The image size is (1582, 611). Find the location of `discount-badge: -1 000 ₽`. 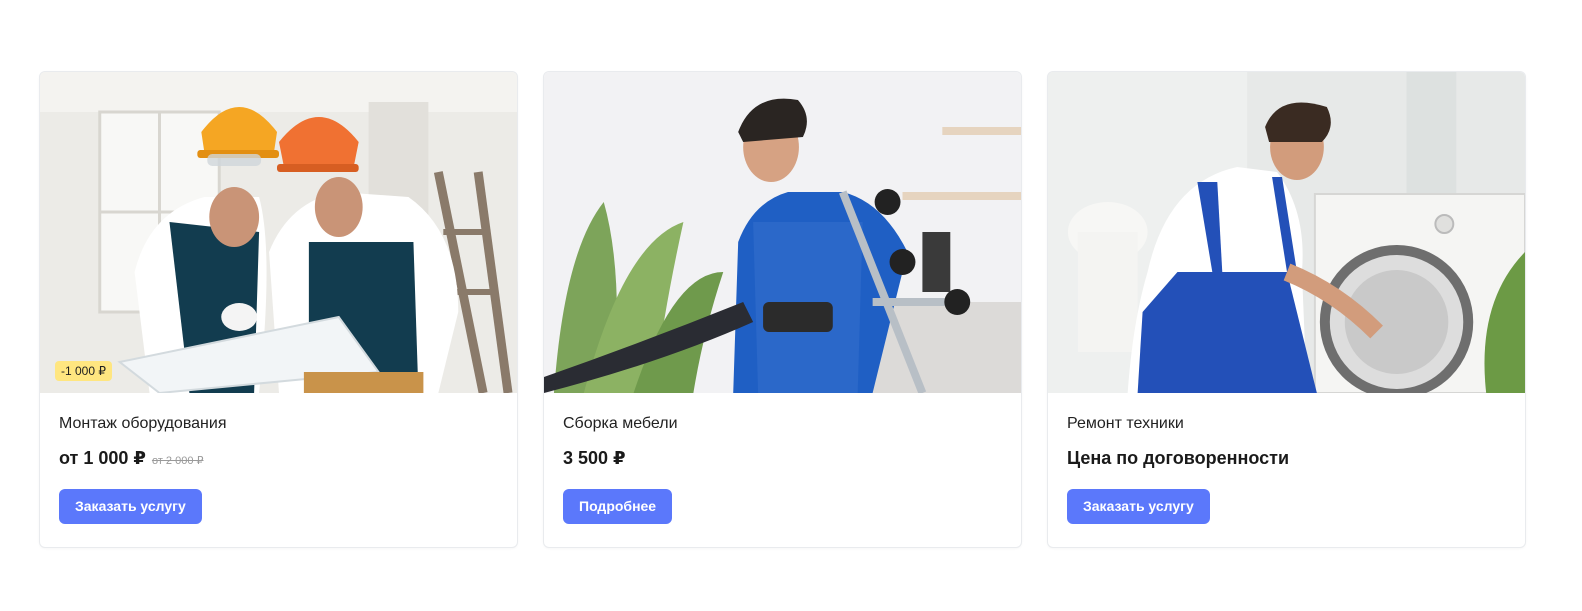

discount-badge: -1 000 ₽ is located at coordinates (83, 371).